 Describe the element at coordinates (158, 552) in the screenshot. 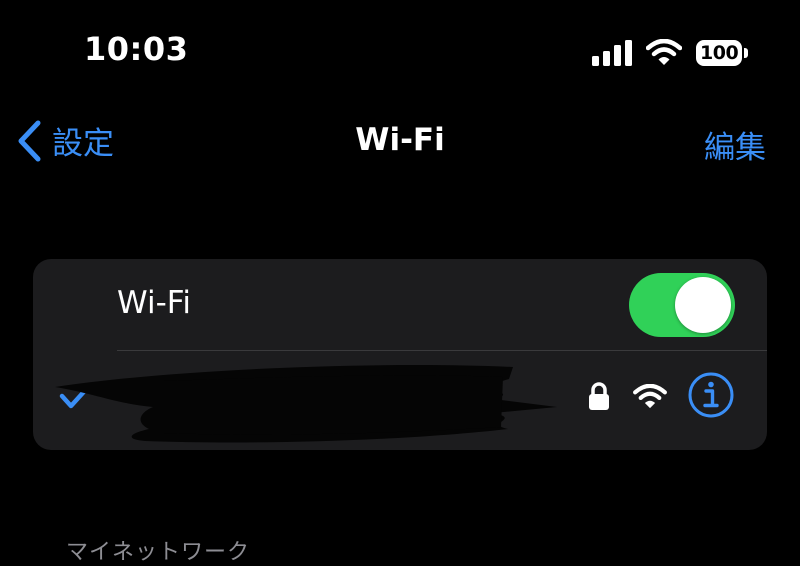

I see `my-networks-header: マイネットワーク` at that location.